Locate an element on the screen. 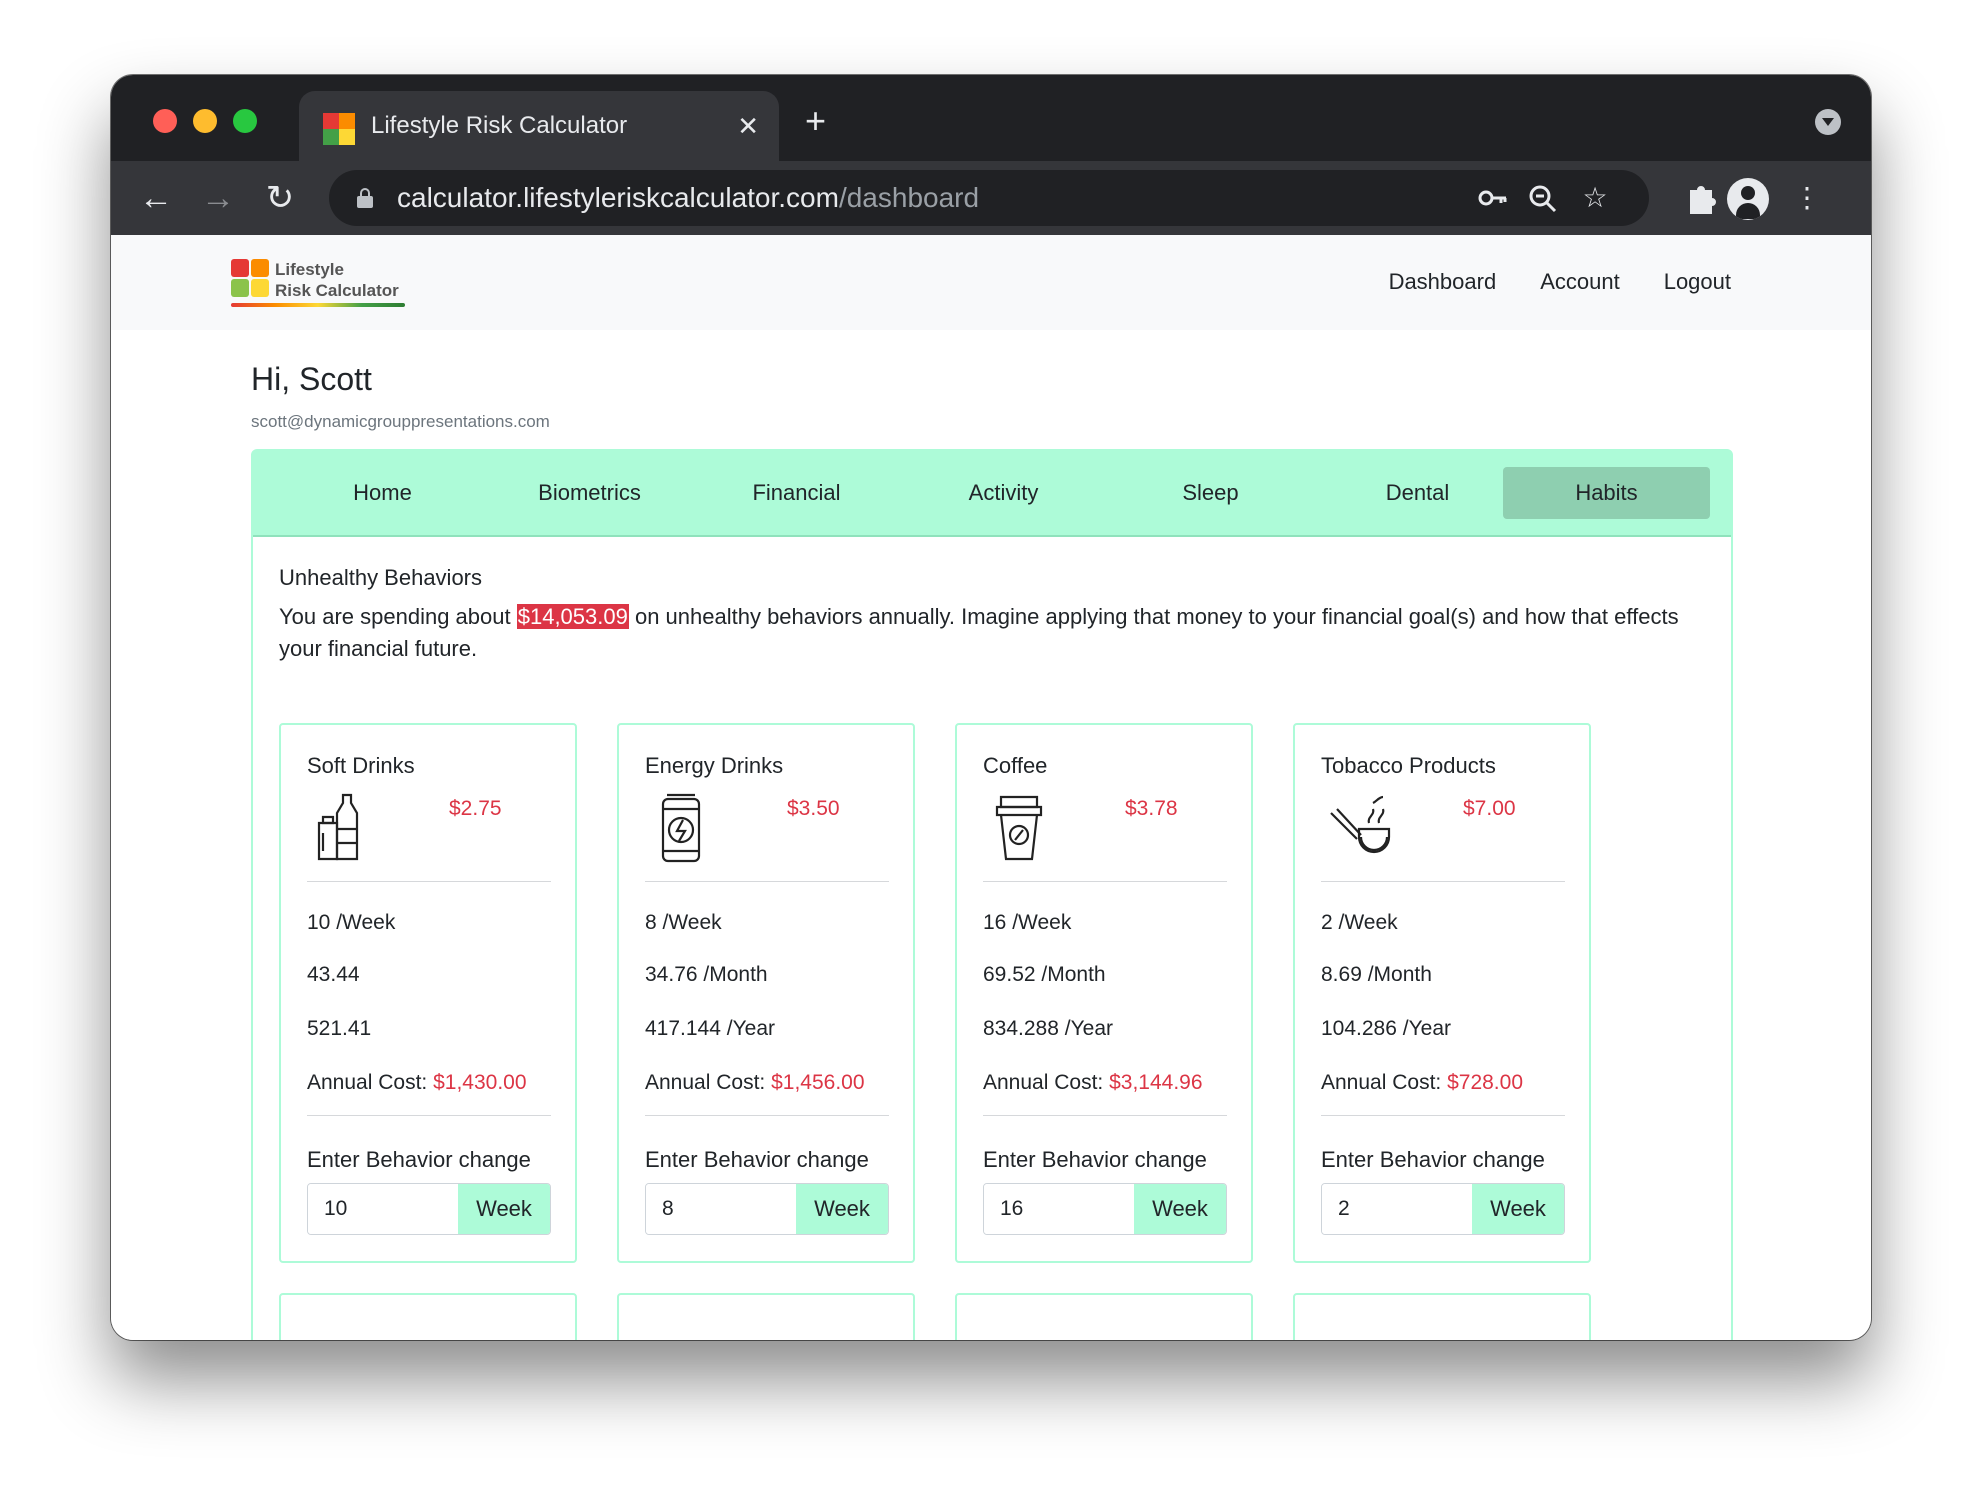  monthly-count: 69.52 /Month is located at coordinates (1044, 974).